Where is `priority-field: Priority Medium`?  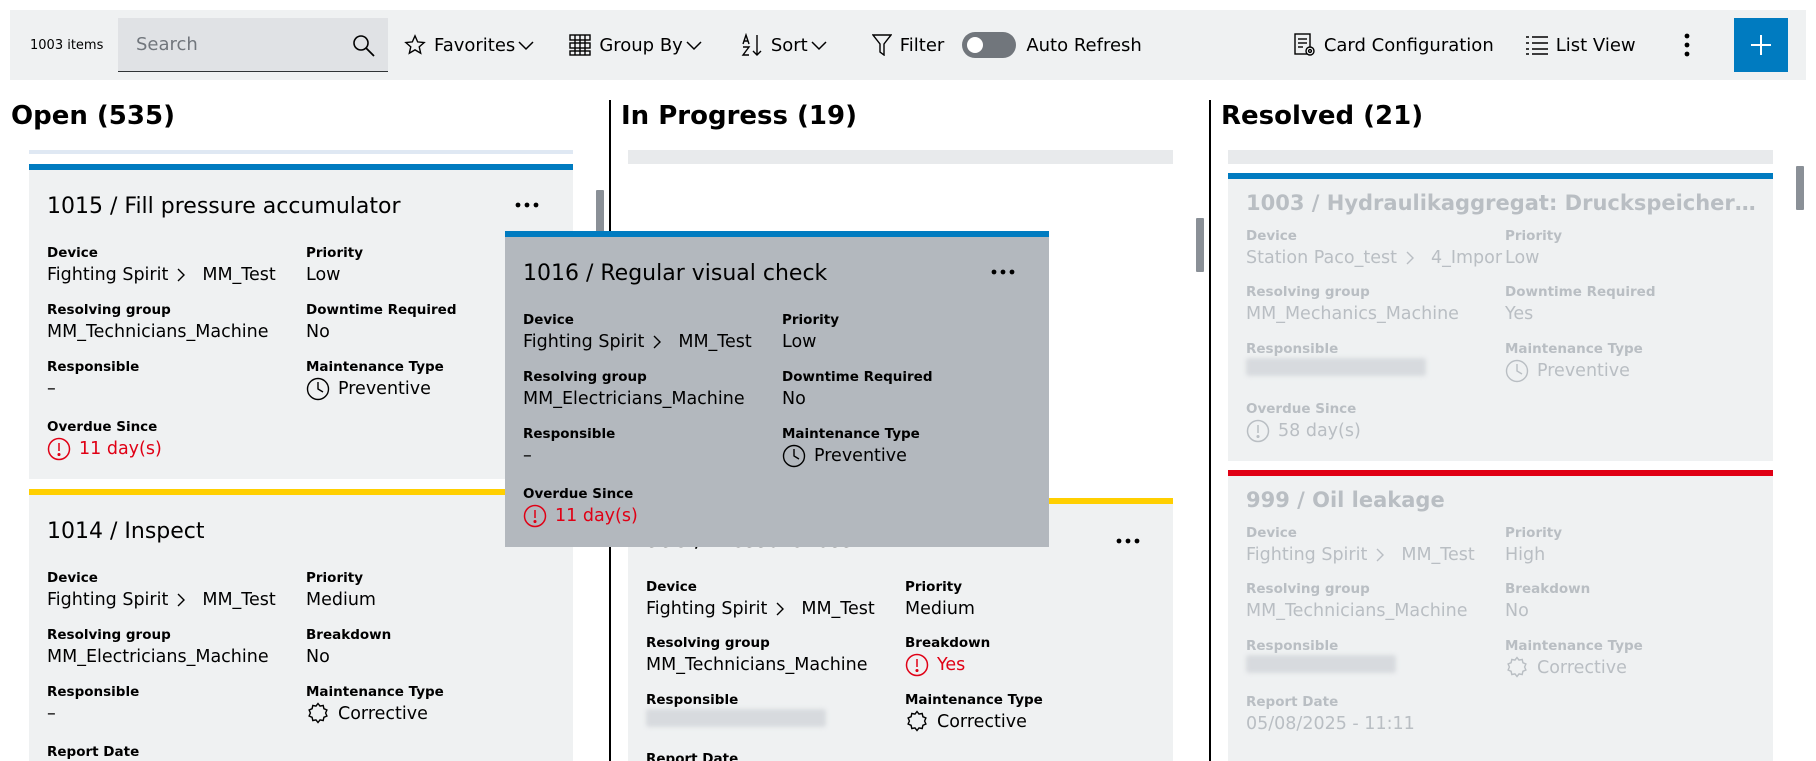 priority-field: Priority Medium is located at coordinates (341, 591).